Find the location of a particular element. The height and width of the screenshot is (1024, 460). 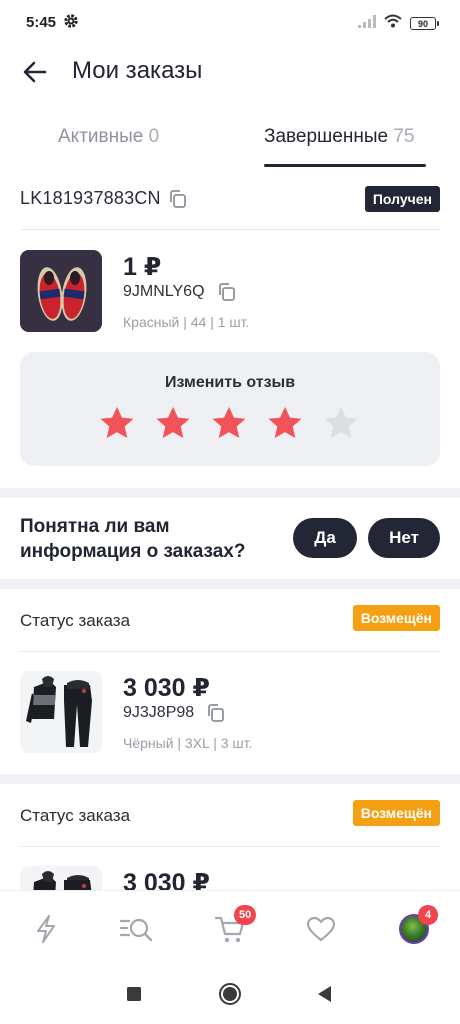

nav-profile: 4 is located at coordinates (417, 926).